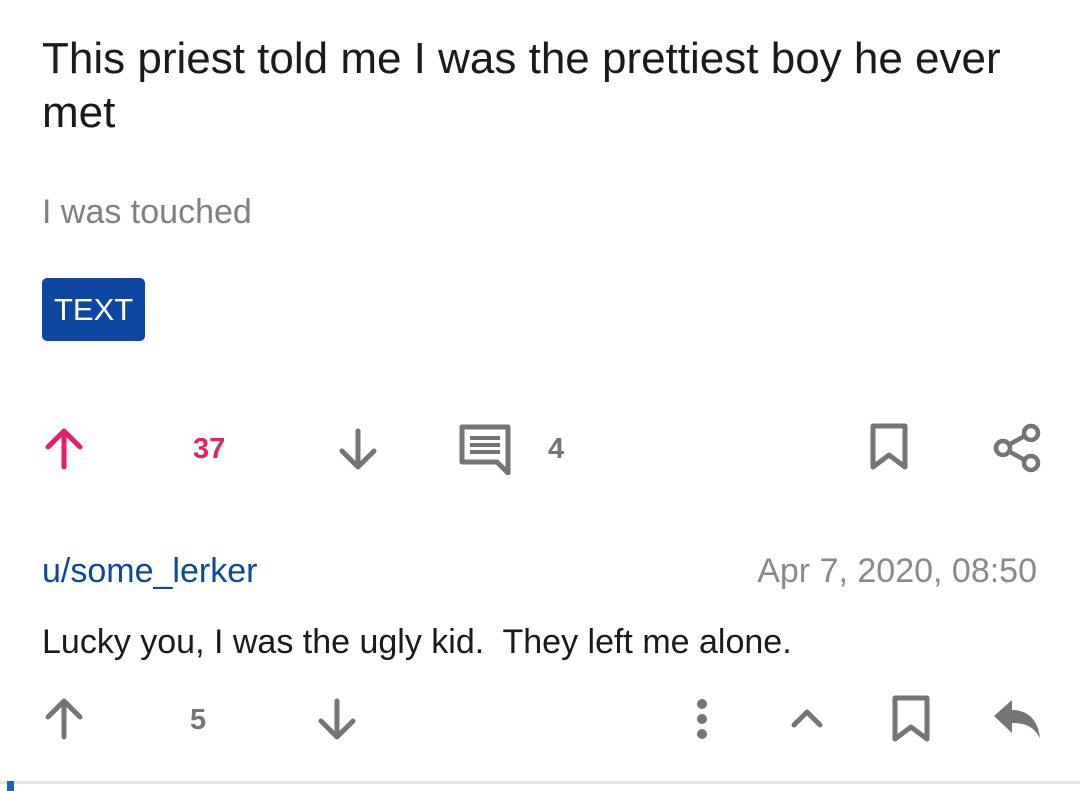 Image resolution: width=1080 pixels, height=791 pixels. What do you see at coordinates (198, 720) in the screenshot?
I see `comment-score: 5` at bounding box center [198, 720].